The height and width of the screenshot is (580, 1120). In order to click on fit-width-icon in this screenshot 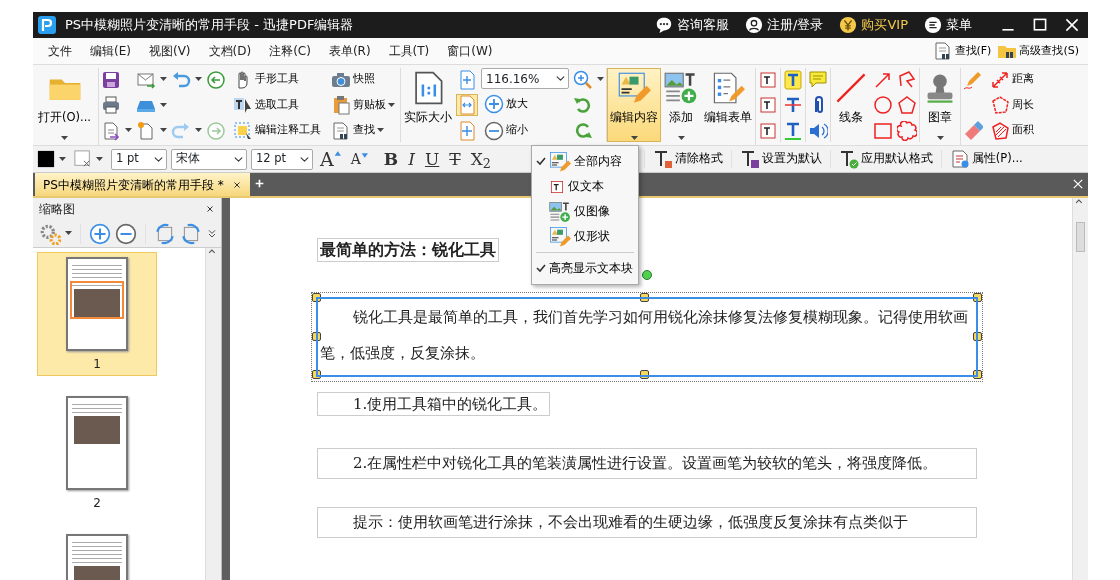, I will do `click(467, 105)`.